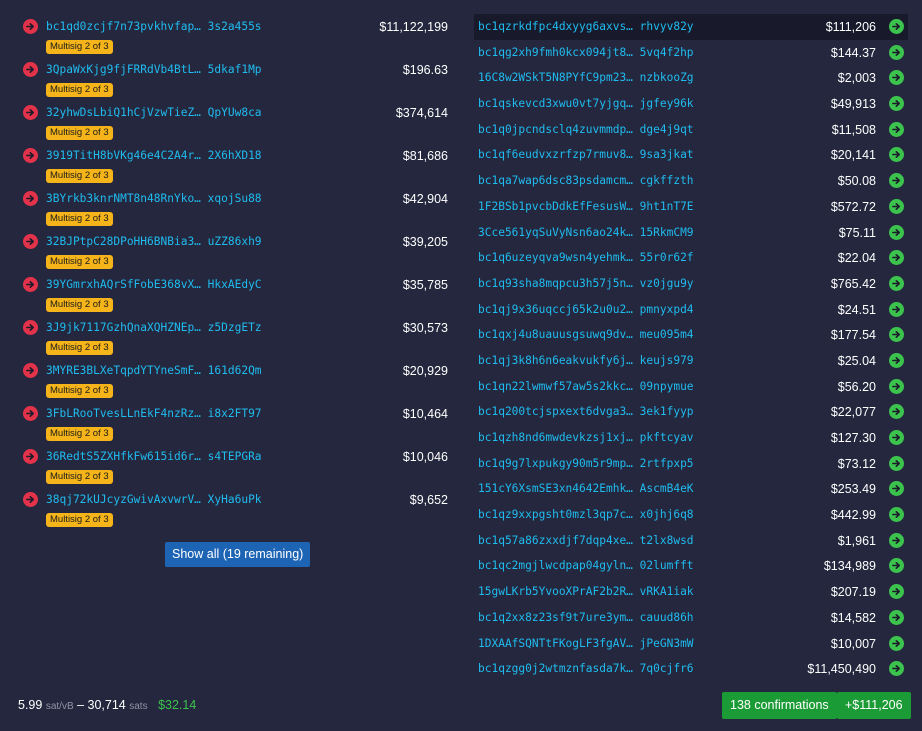 The width and height of the screenshot is (922, 731). Describe the element at coordinates (221, 413) in the screenshot. I see `input-address-link: 3FbLRooTvesLLnEkF4nzRz… i8x2FT97` at that location.